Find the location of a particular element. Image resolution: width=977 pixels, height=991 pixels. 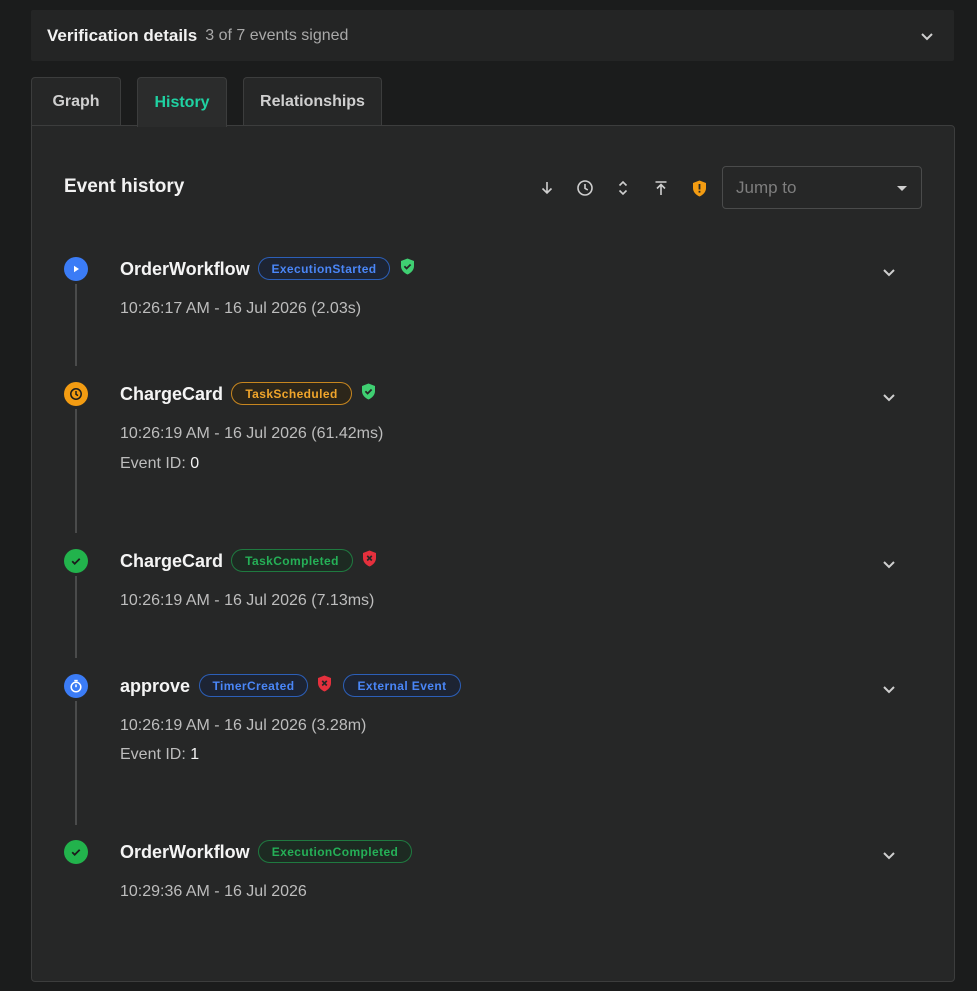

event-id: Event ID: 1 is located at coordinates (159, 755).